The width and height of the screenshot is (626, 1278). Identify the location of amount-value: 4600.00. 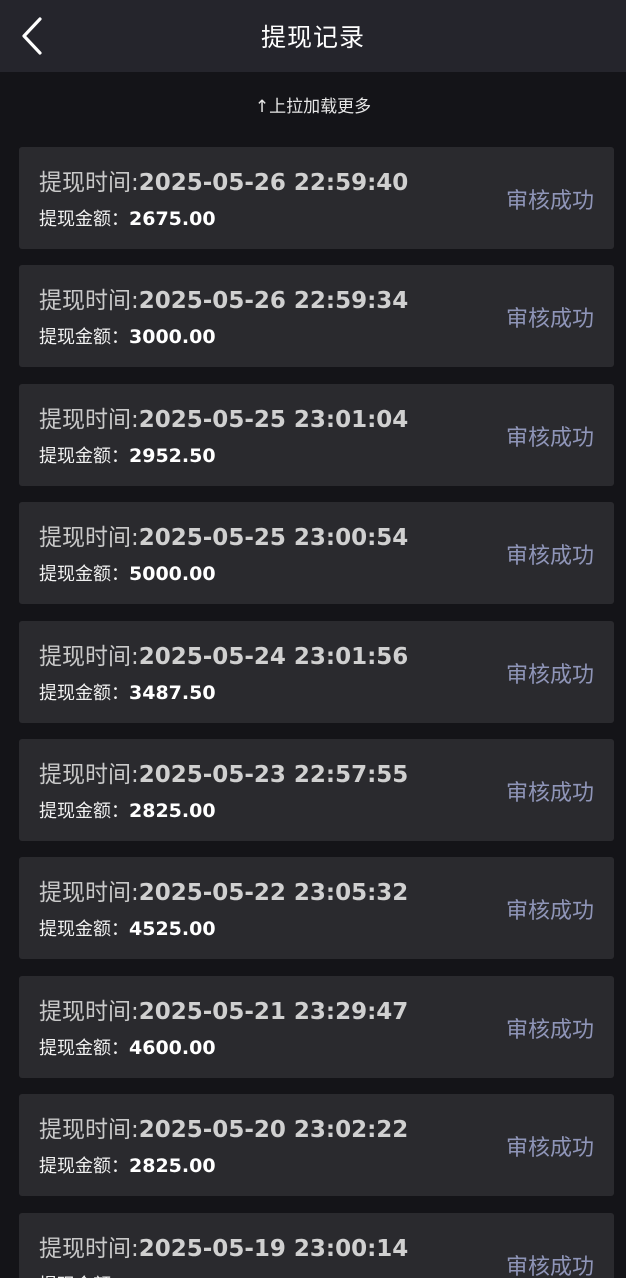
(172, 1047).